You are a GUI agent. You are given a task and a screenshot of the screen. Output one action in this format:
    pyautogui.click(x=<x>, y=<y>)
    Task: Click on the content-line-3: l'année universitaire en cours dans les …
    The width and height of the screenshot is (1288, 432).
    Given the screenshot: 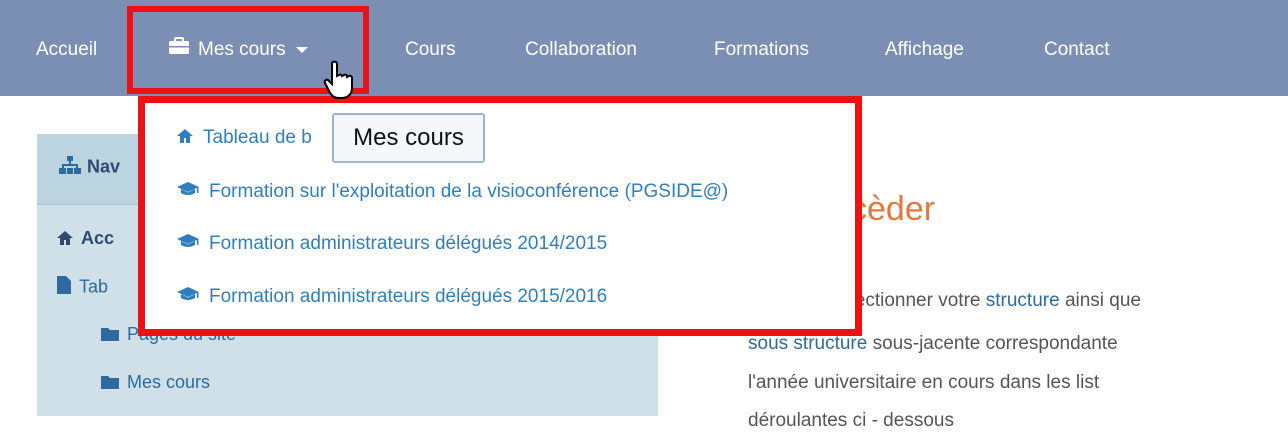 What is the action you would take?
    pyautogui.click(x=924, y=382)
    